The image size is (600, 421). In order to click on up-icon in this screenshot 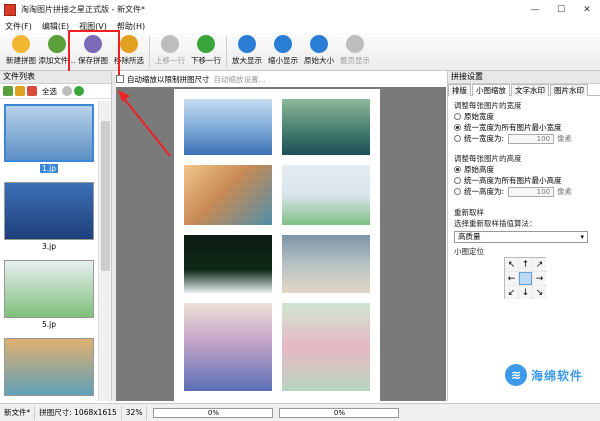, I will do `click(67, 91)`.